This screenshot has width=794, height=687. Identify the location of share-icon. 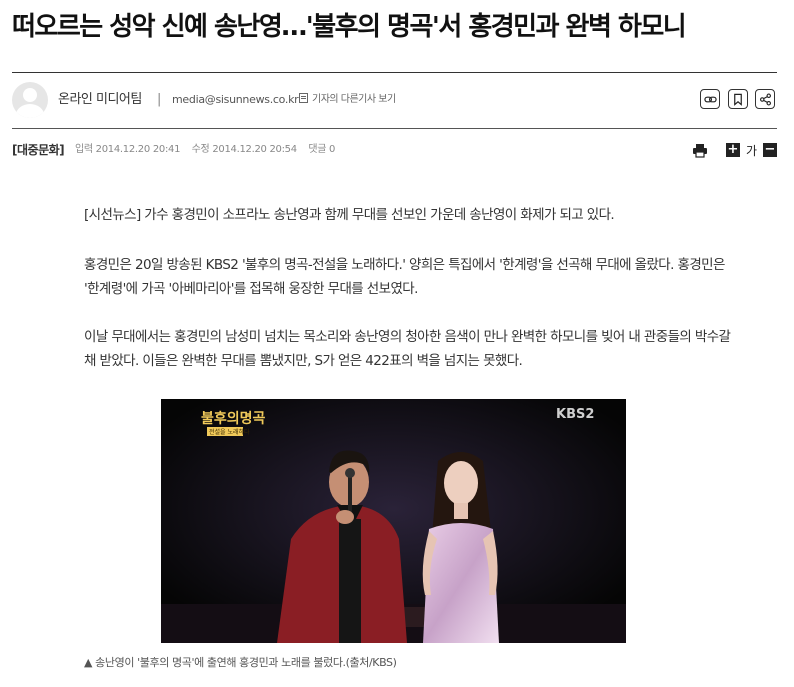
(765, 99).